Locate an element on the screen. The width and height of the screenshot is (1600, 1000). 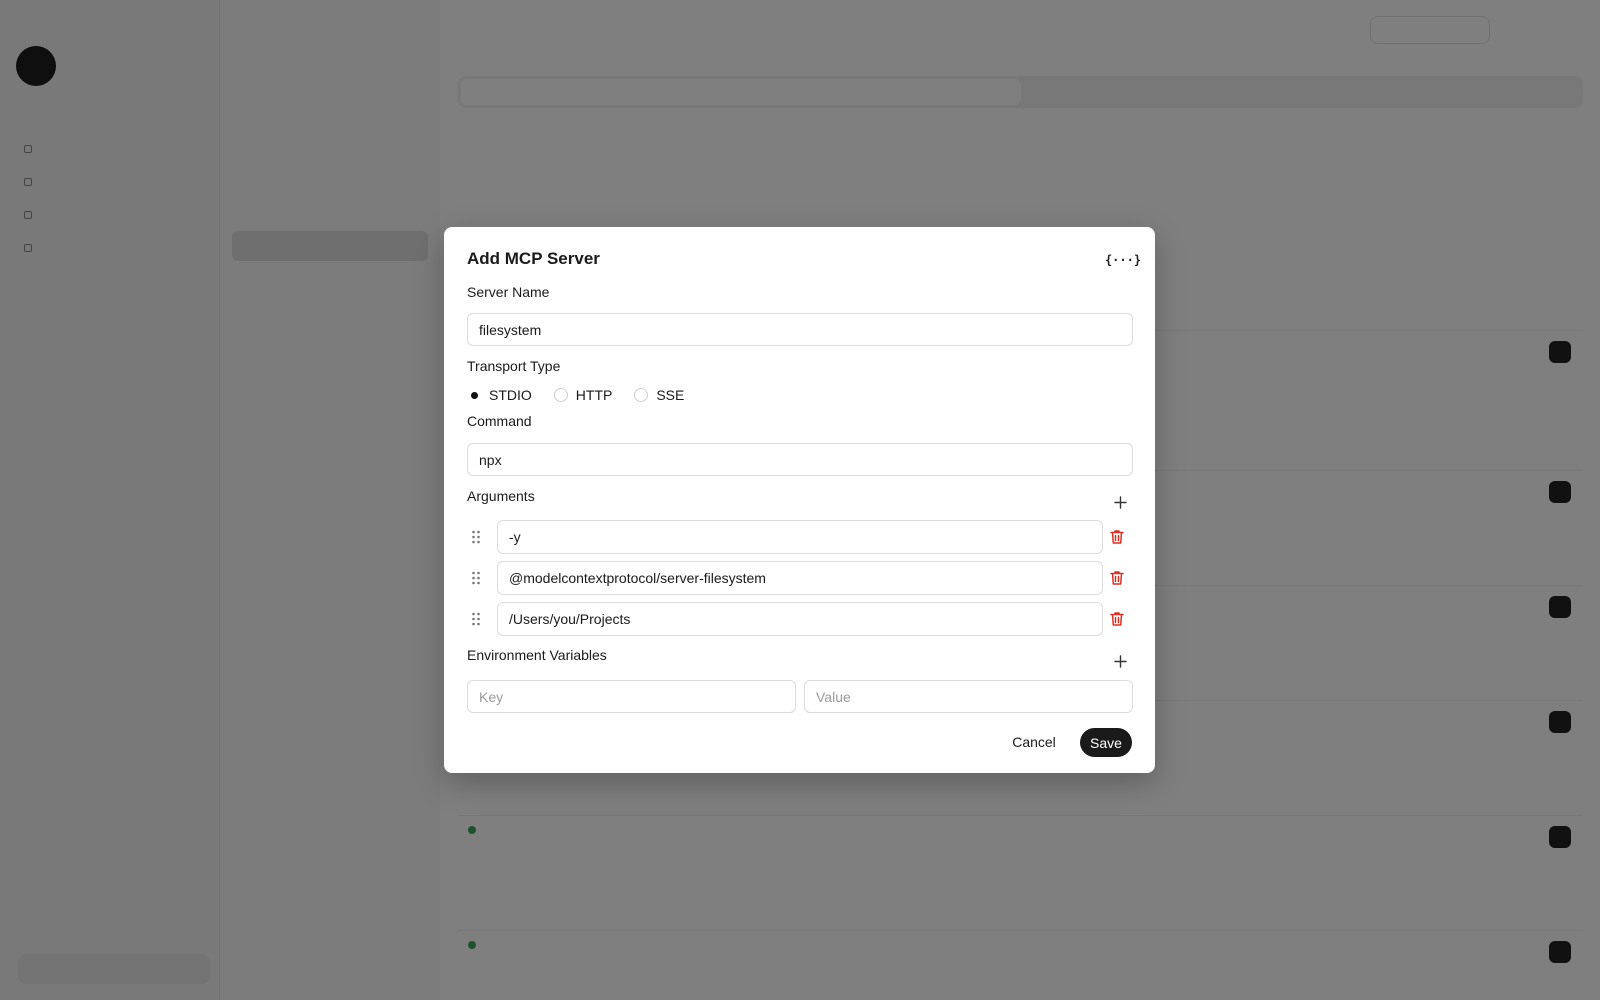
save-button: Save is located at coordinates (1106, 742).